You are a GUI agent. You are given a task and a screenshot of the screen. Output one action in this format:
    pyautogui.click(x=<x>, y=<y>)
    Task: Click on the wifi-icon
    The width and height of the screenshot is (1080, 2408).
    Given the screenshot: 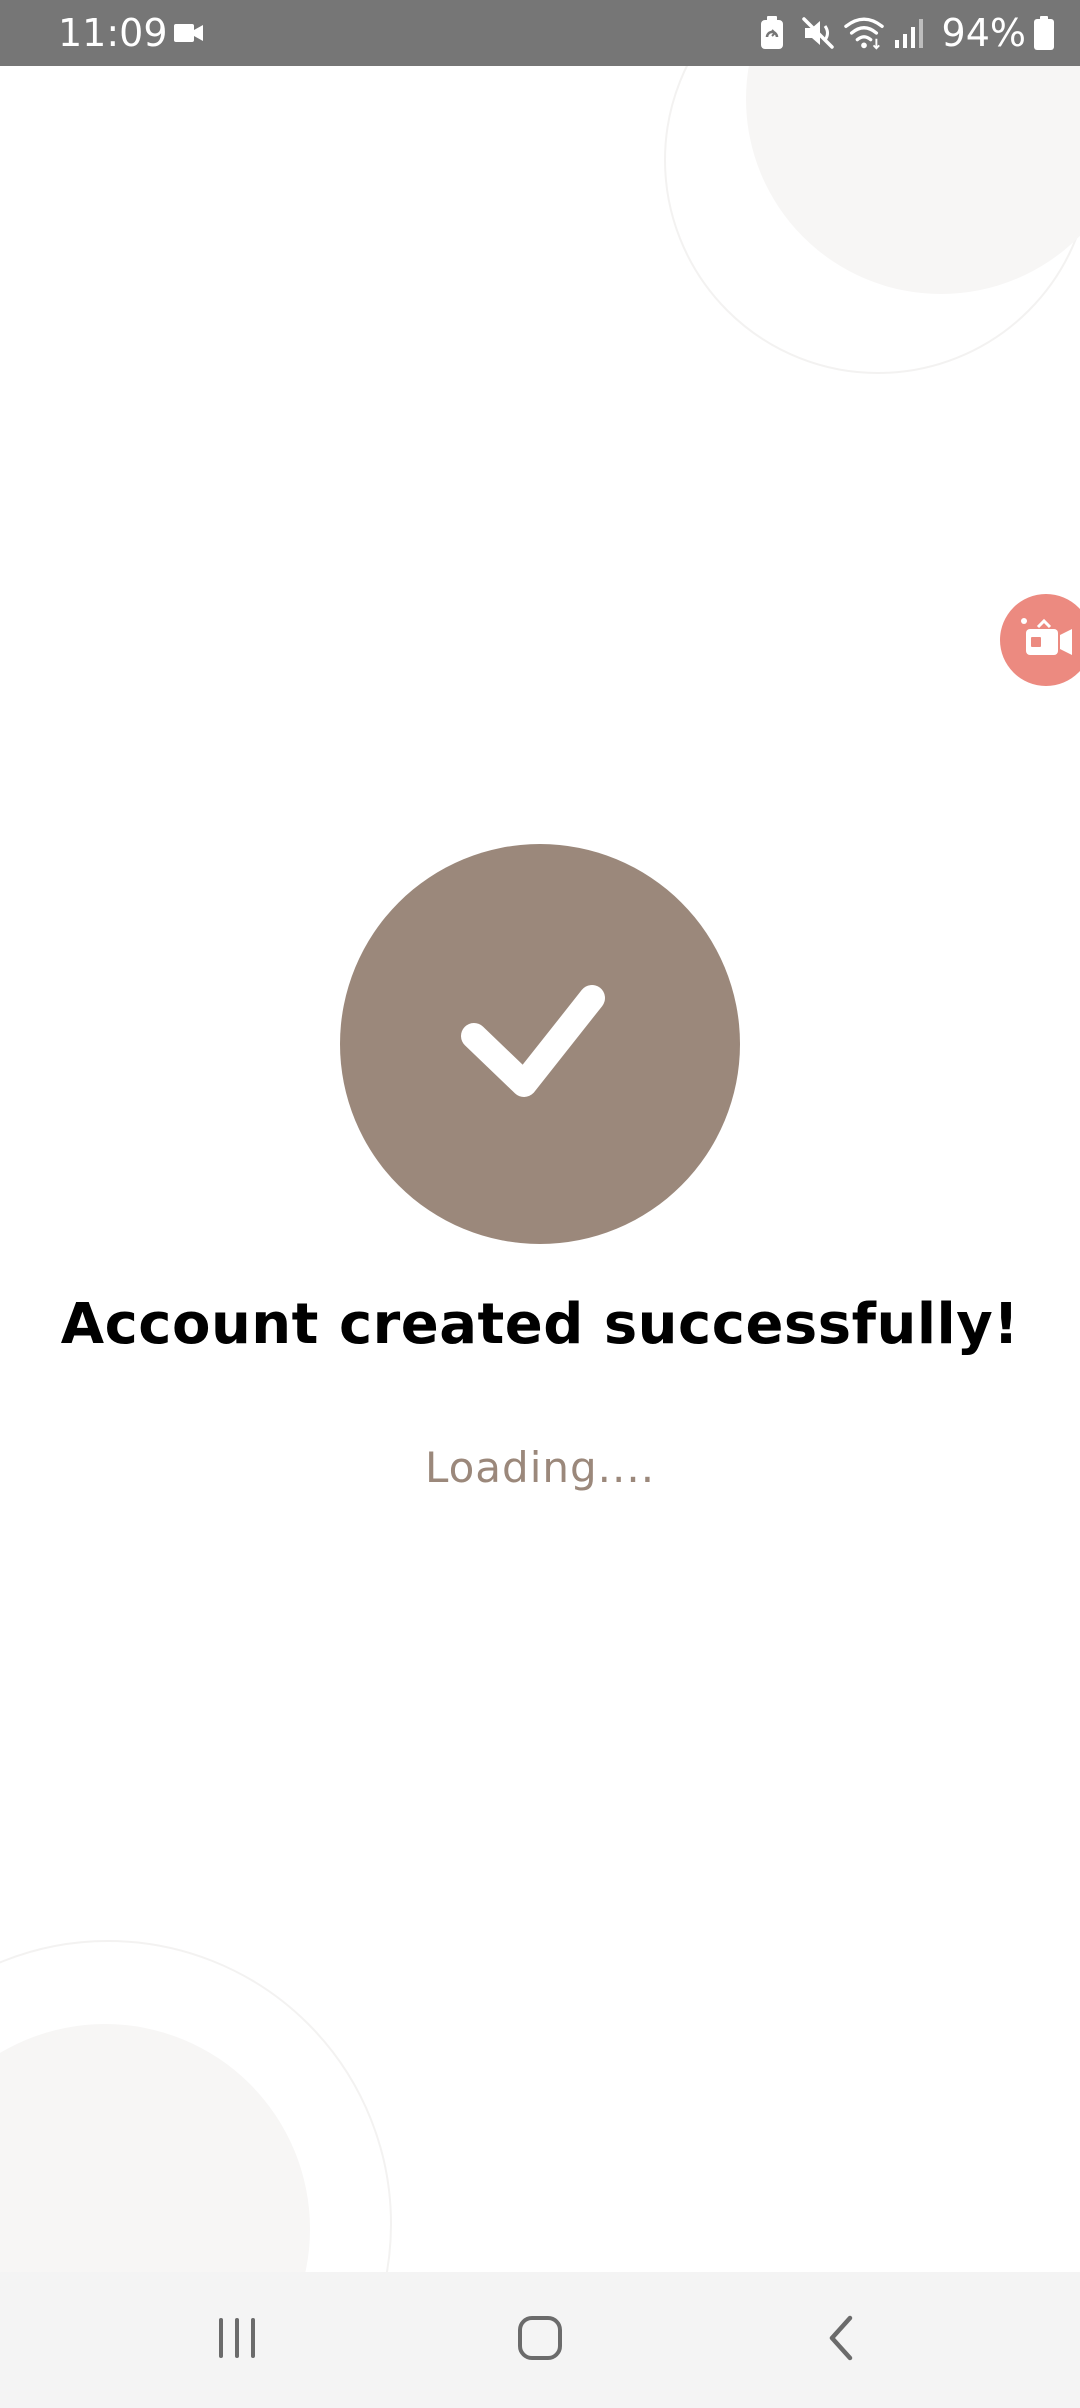 What is the action you would take?
    pyautogui.click(x=863, y=33)
    